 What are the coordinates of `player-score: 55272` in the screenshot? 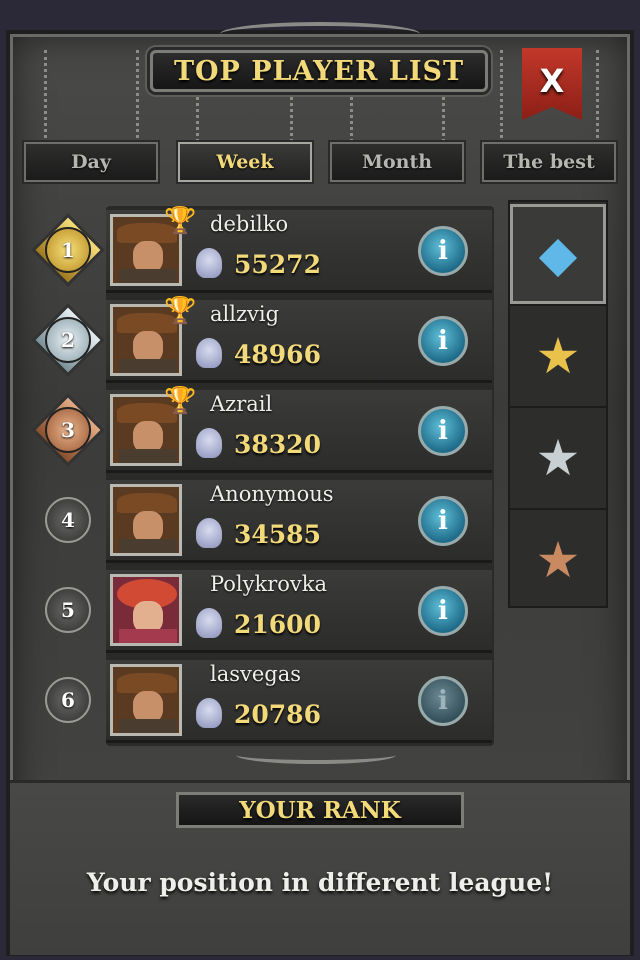 It's located at (277, 264).